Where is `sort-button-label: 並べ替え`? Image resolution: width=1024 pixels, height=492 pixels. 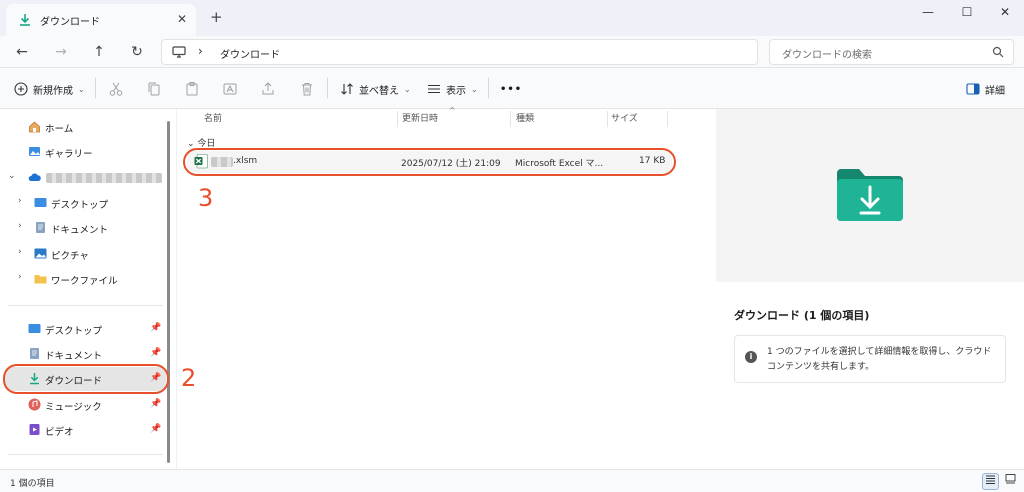 sort-button-label: 並べ替え is located at coordinates (379, 91).